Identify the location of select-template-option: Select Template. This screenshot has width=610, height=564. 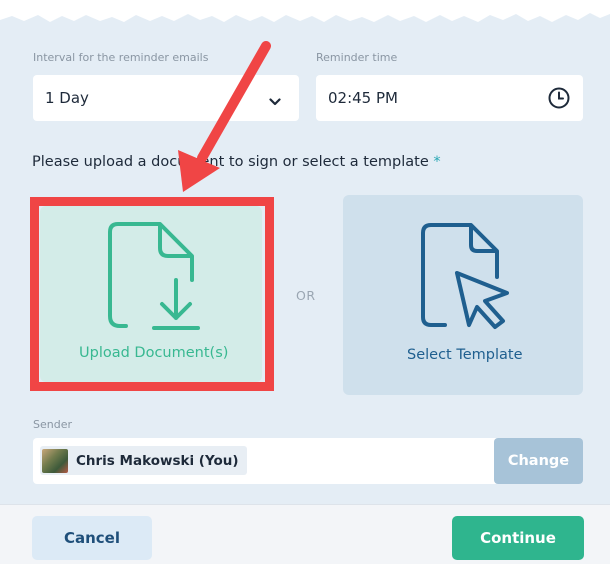
(463, 295).